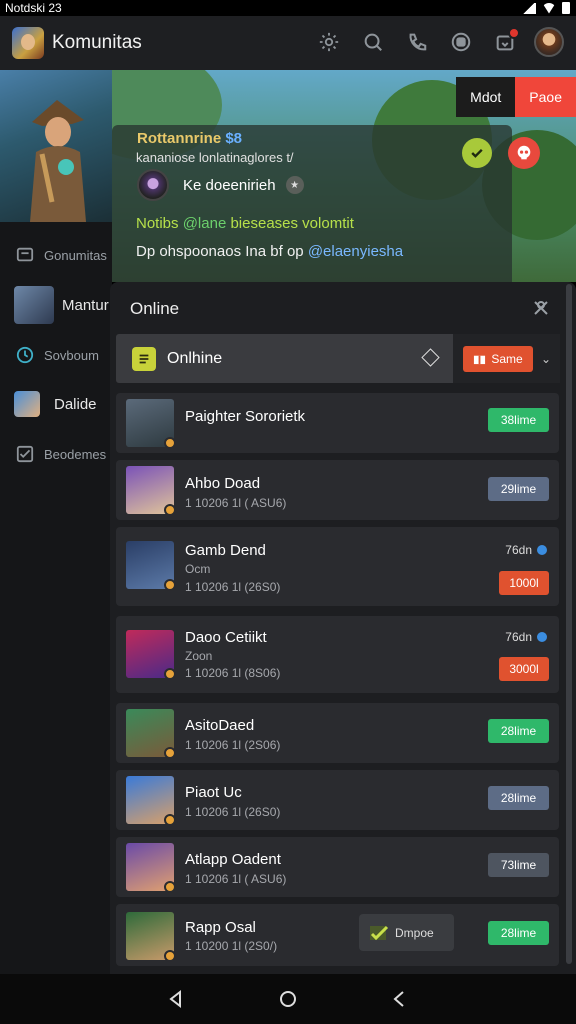 This screenshot has height=1024, width=576. Describe the element at coordinates (58, 161) in the screenshot. I see `character-illustration` at that location.